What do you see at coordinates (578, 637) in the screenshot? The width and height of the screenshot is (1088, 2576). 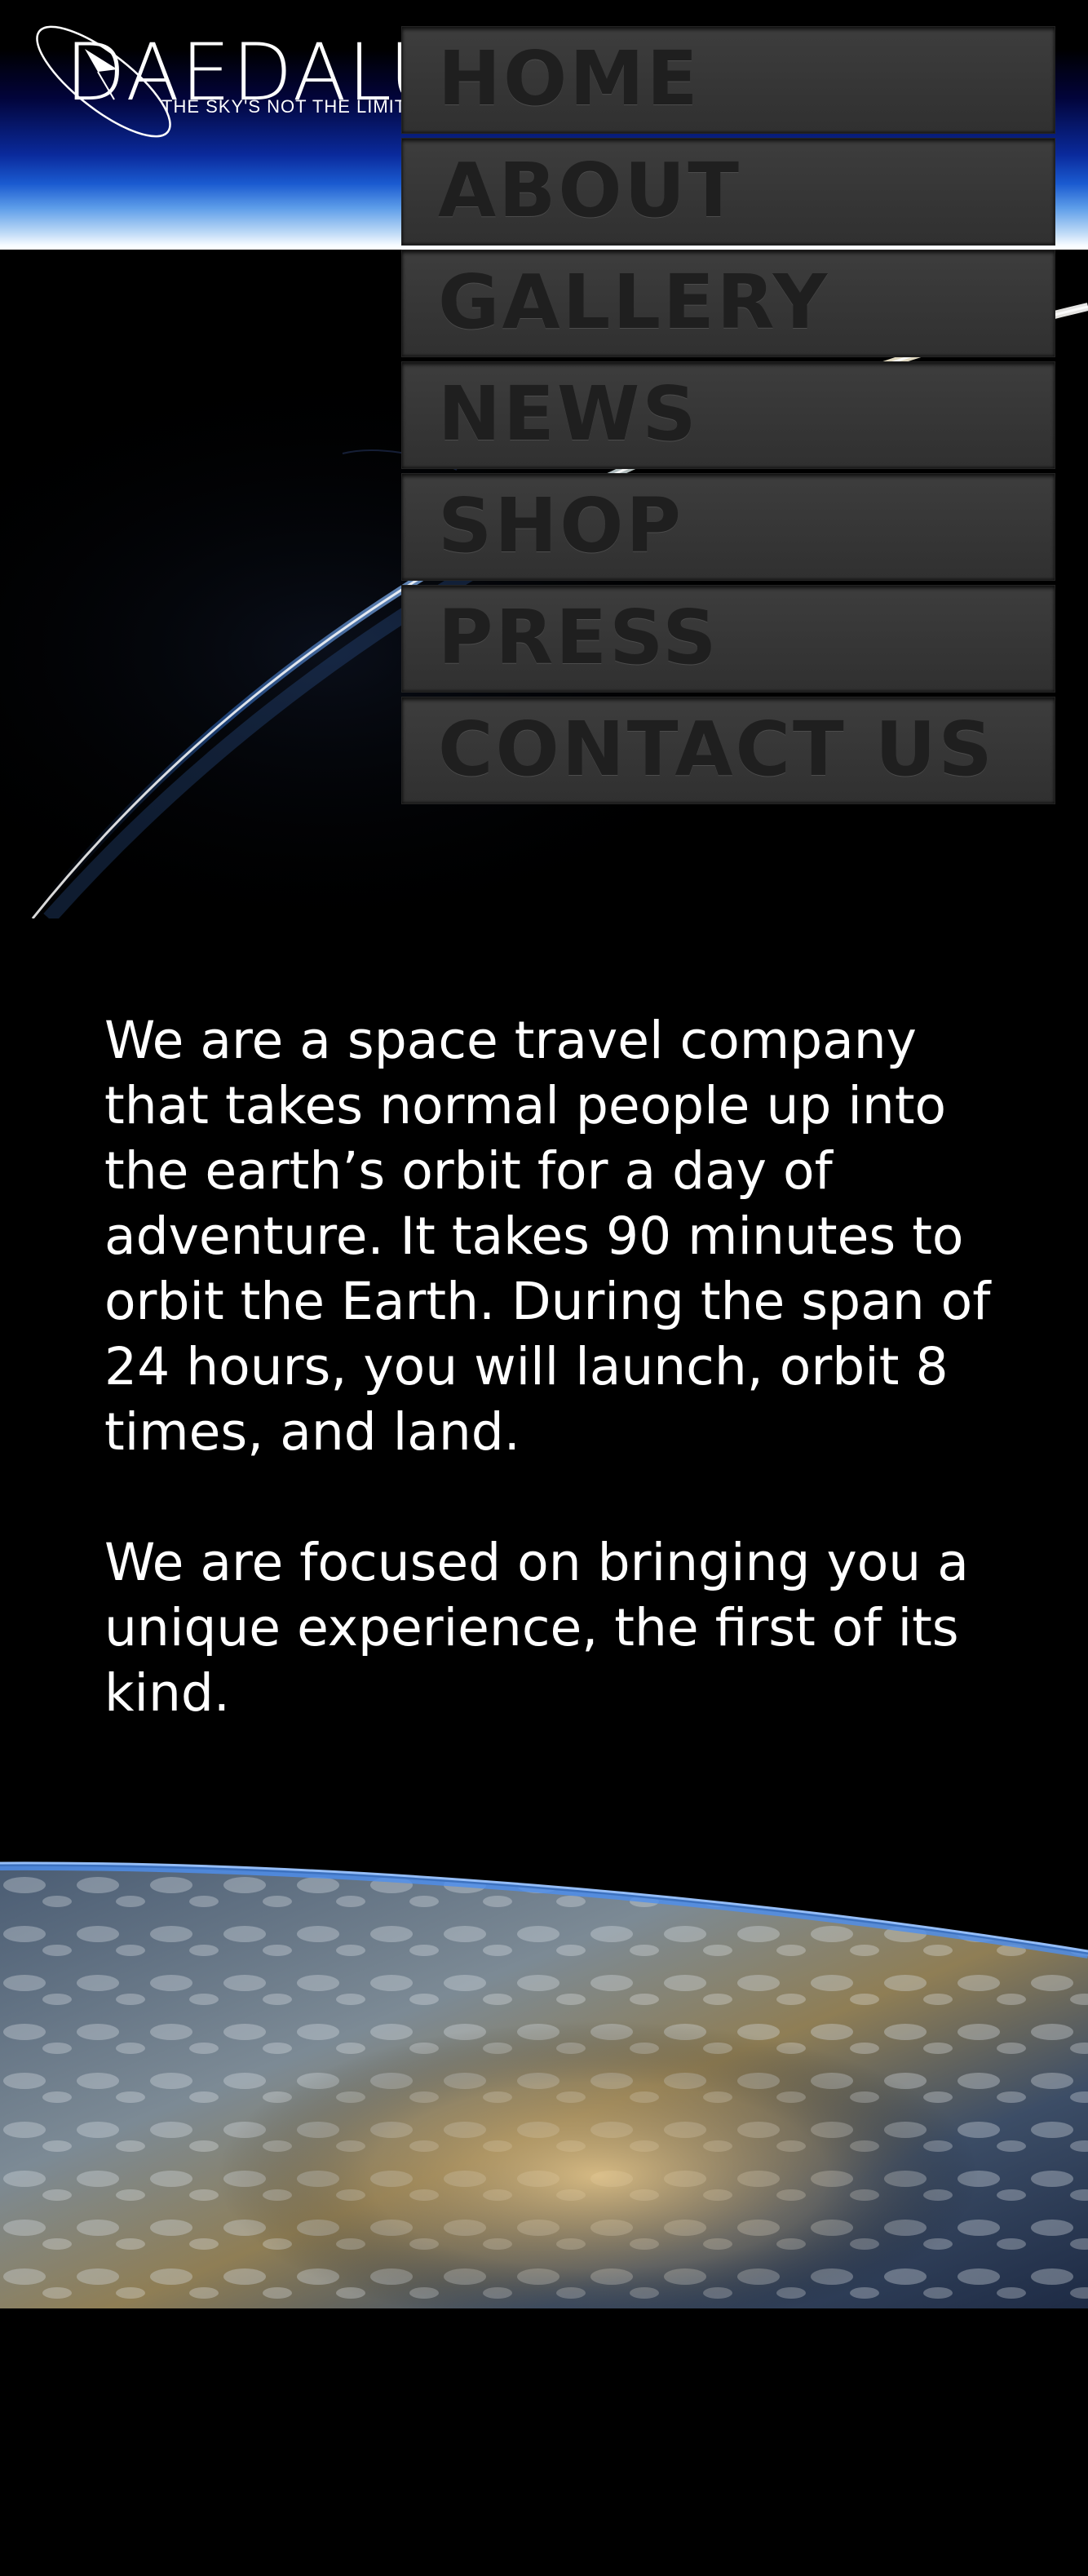 I see `nav-item-label: PRESS` at bounding box center [578, 637].